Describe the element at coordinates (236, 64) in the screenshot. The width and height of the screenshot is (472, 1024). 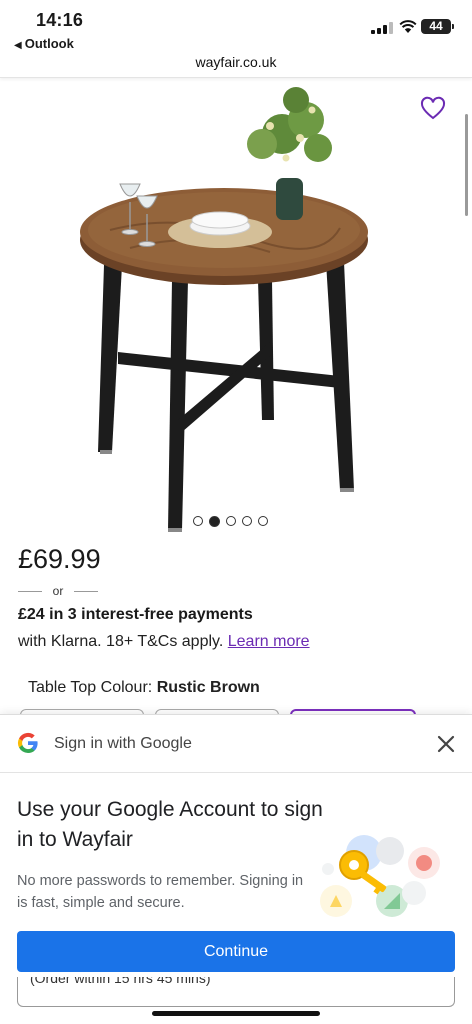
I see `address-bar: wayfair.co.uk` at that location.